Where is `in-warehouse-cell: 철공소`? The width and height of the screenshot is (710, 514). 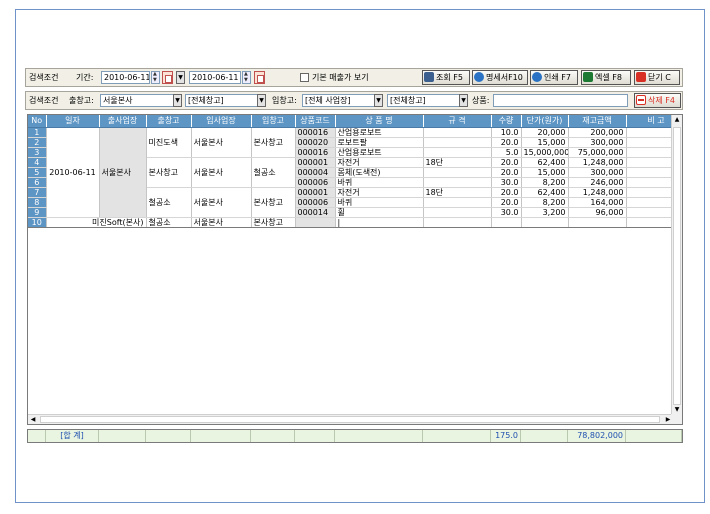
in-warehouse-cell: 철공소 is located at coordinates (273, 172).